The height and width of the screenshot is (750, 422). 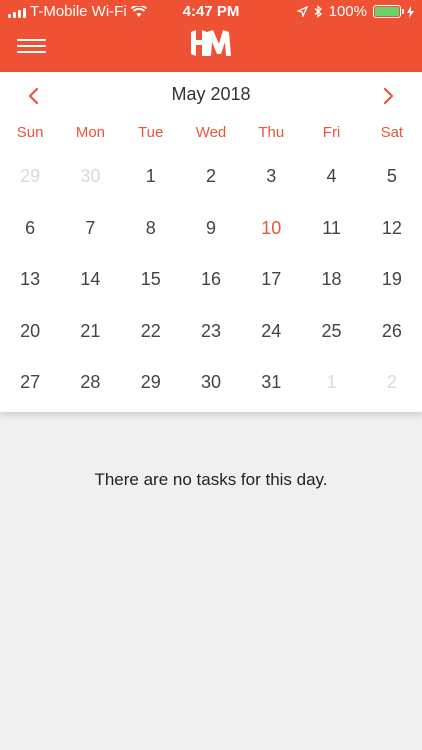 I want to click on calendar-day: 15, so click(x=151, y=289).